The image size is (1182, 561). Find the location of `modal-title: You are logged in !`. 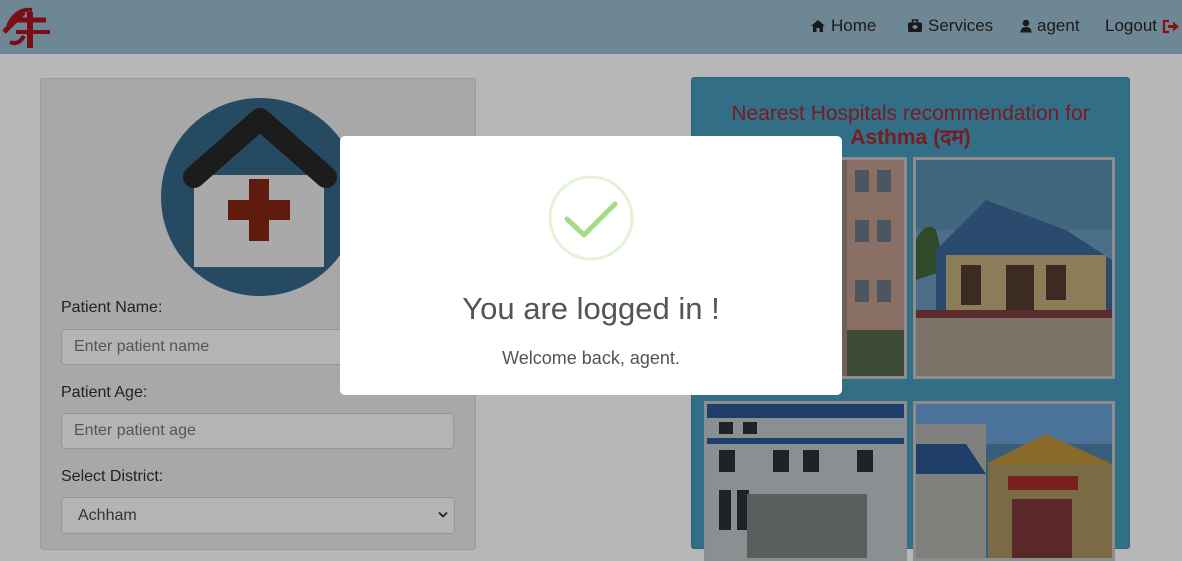

modal-title: You are logged in ! is located at coordinates (591, 308).